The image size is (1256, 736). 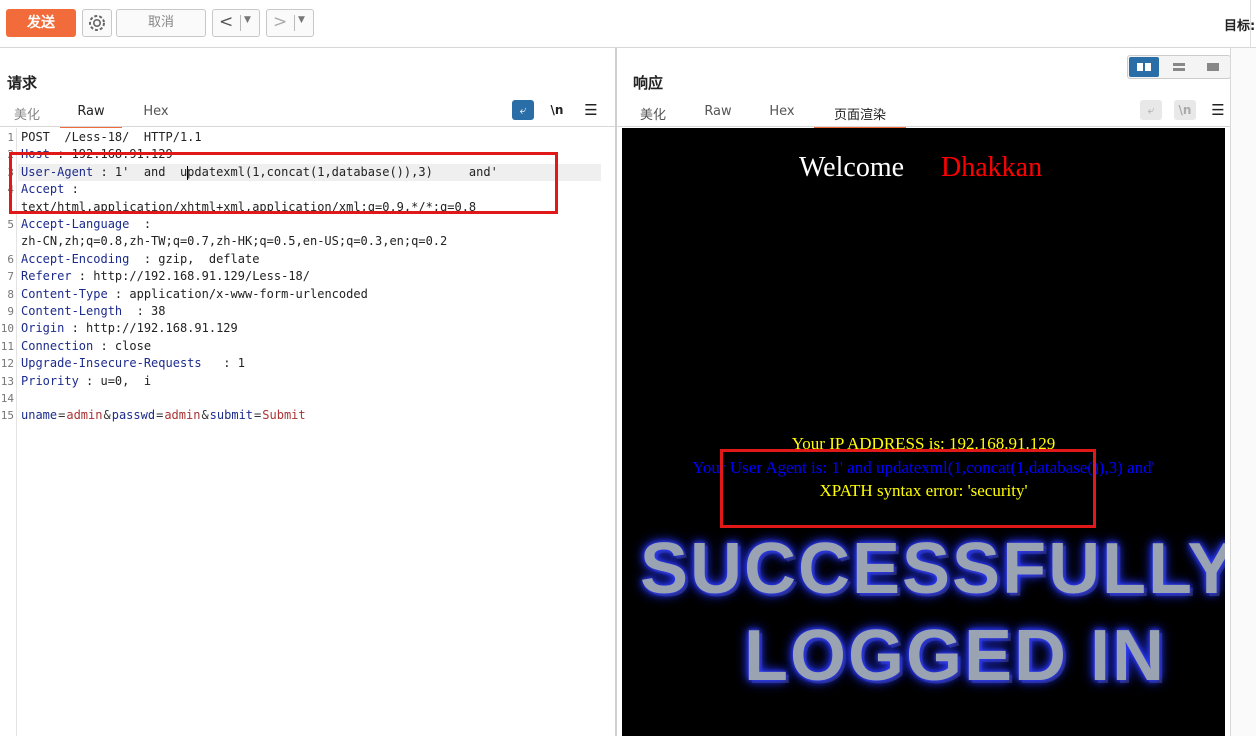 What do you see at coordinates (223, 363) in the screenshot?
I see `header-value: : 1` at bounding box center [223, 363].